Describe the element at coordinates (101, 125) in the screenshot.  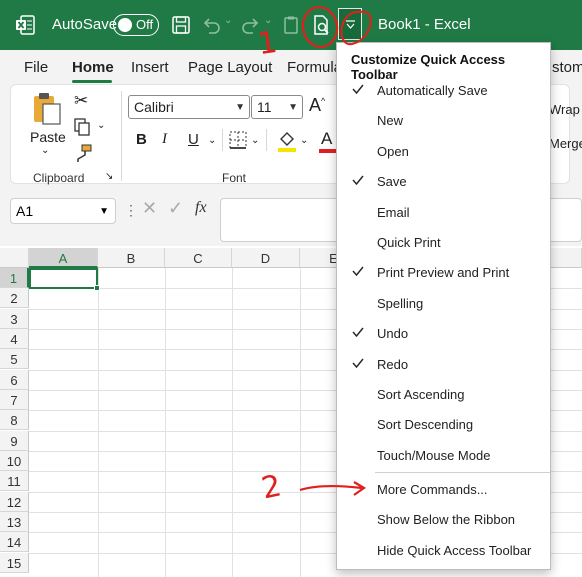
I see `copy-dropdown-icon: ⌄` at that location.